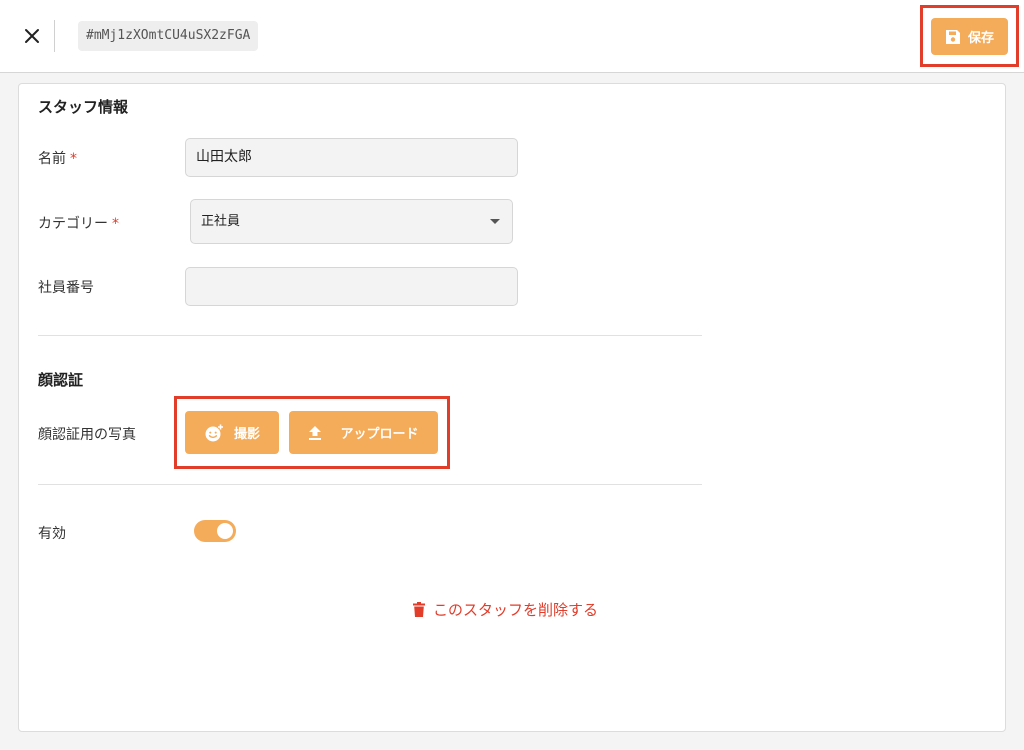  I want to click on employee-number-input, so click(351, 286).